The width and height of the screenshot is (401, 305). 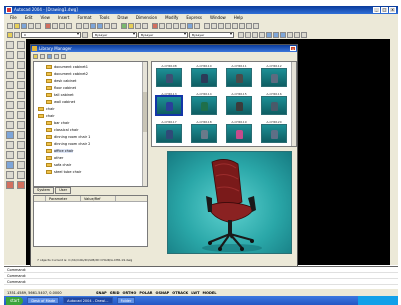 What do you see at coordinates (60, 95) in the screenshot?
I see `tree-item: tall cabinet` at bounding box center [60, 95].